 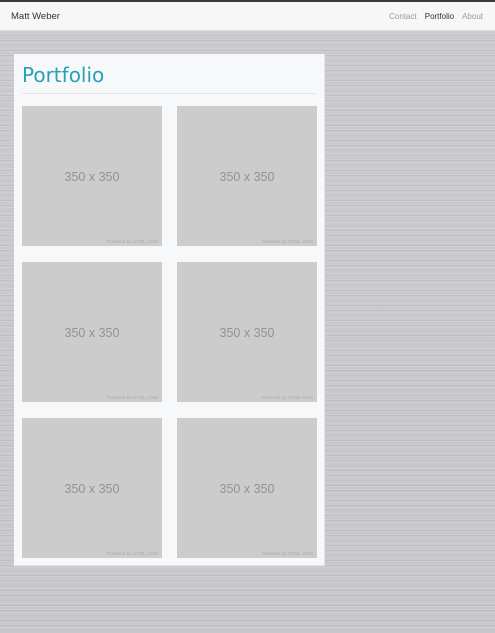 What do you see at coordinates (247, 16) in the screenshot?
I see `top-navbar: Matt Weber Contact Portfolio About` at bounding box center [247, 16].